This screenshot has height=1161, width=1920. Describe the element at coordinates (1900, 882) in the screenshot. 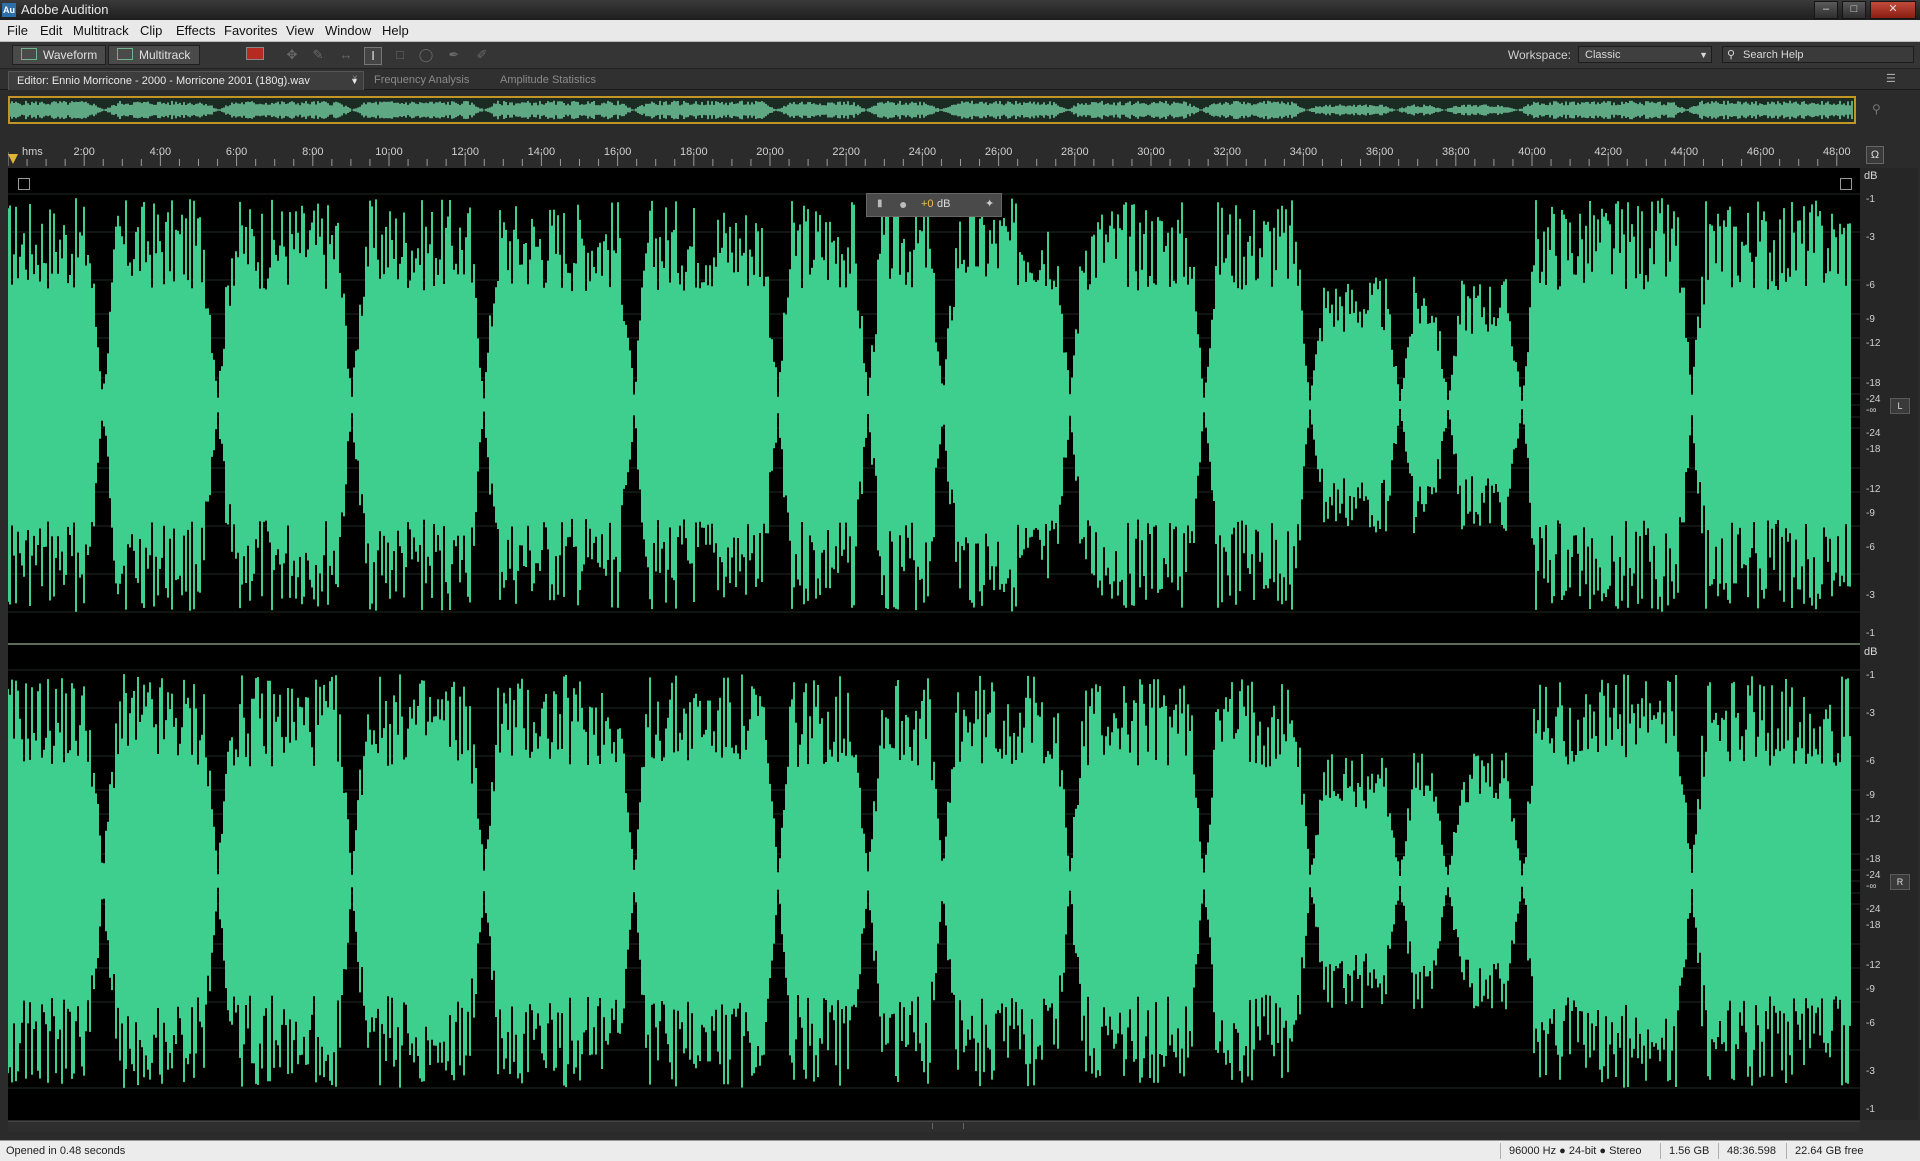

I see `right-channel-toggle: R` at that location.